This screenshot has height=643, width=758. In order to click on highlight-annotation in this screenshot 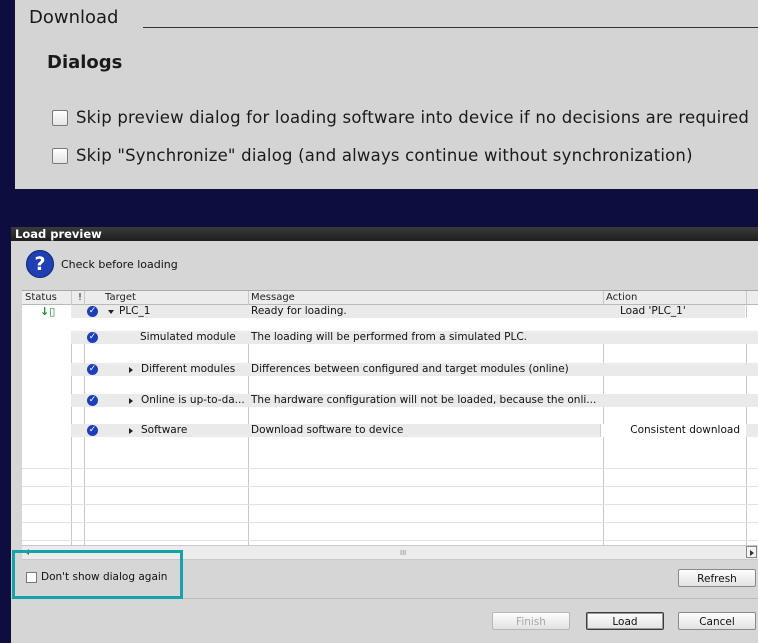, I will do `click(97, 574)`.